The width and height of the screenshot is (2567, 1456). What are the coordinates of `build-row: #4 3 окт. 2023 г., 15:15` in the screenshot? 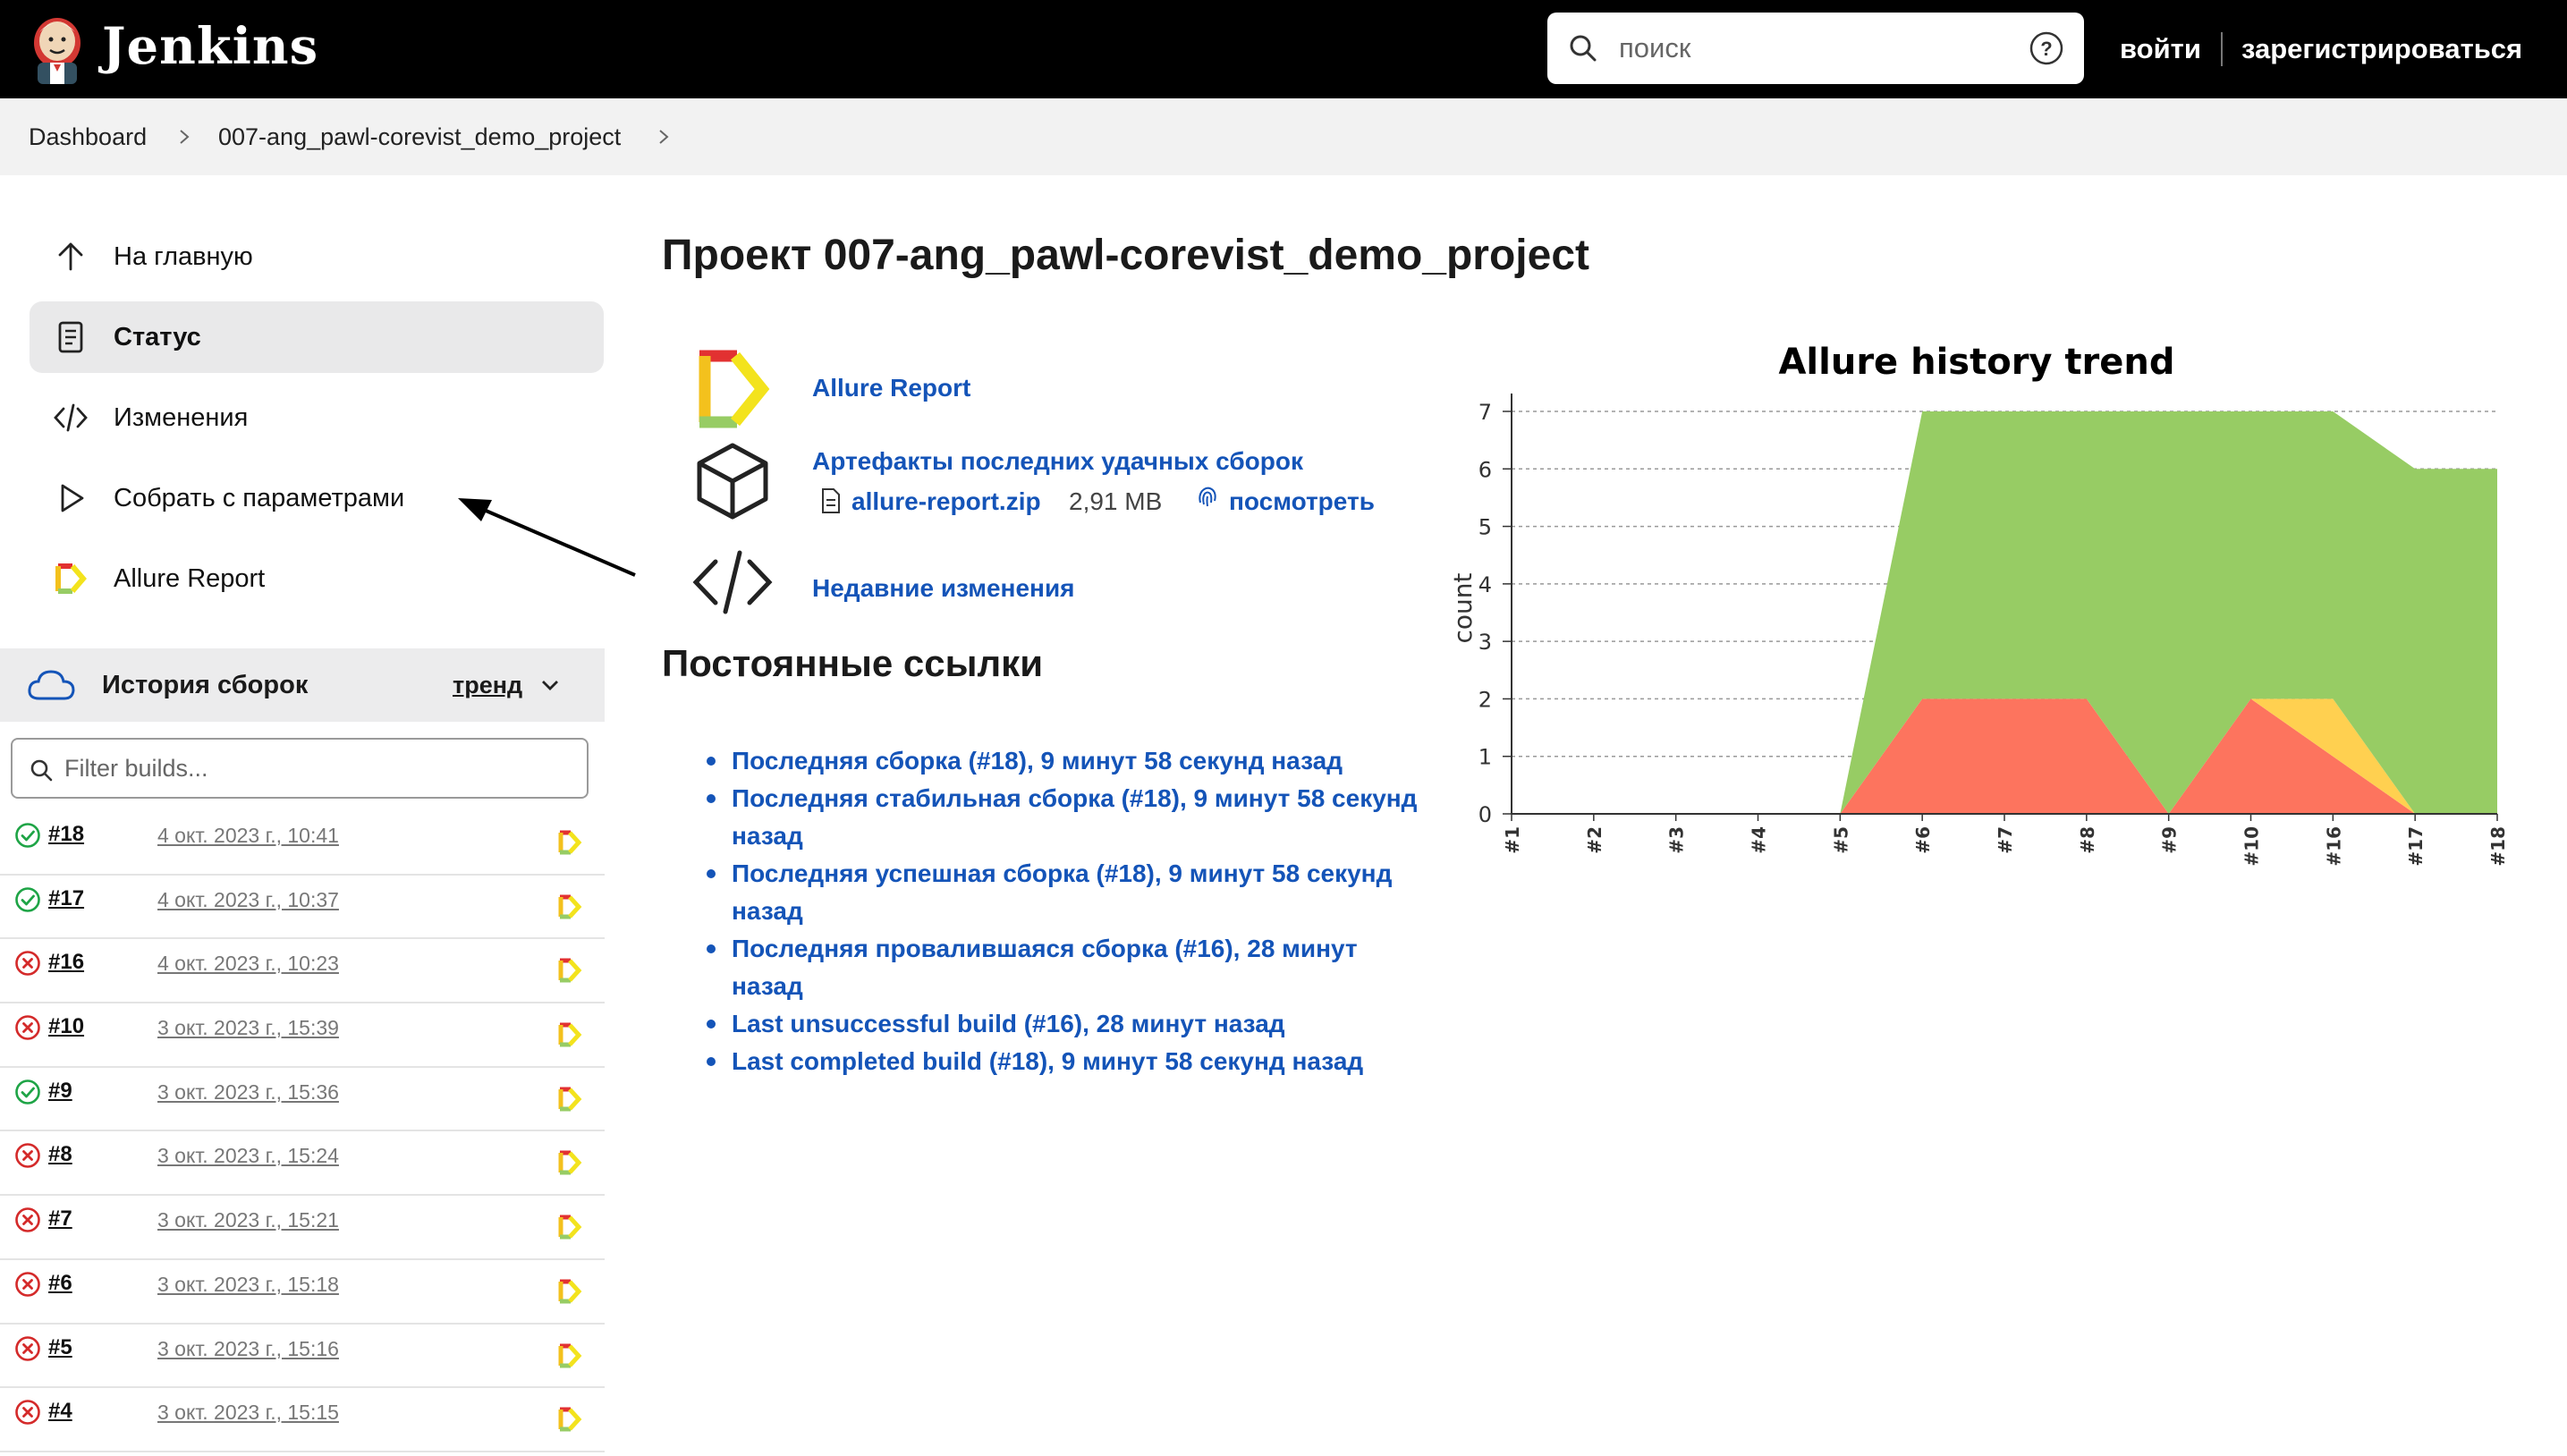 It's located at (302, 1420).